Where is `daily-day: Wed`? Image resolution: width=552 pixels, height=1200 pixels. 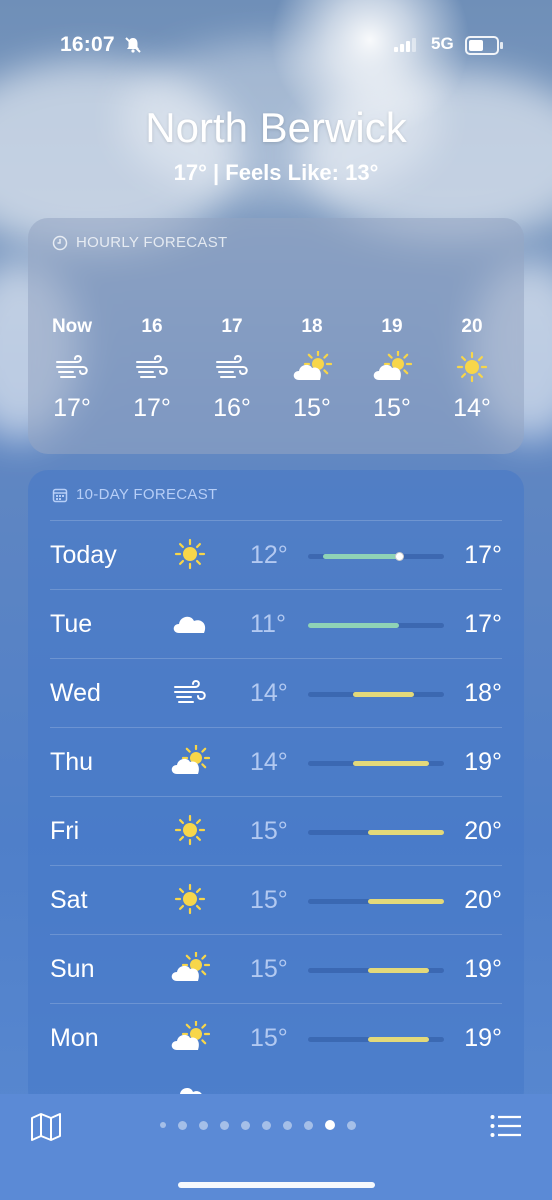 daily-day: Wed is located at coordinates (75, 693).